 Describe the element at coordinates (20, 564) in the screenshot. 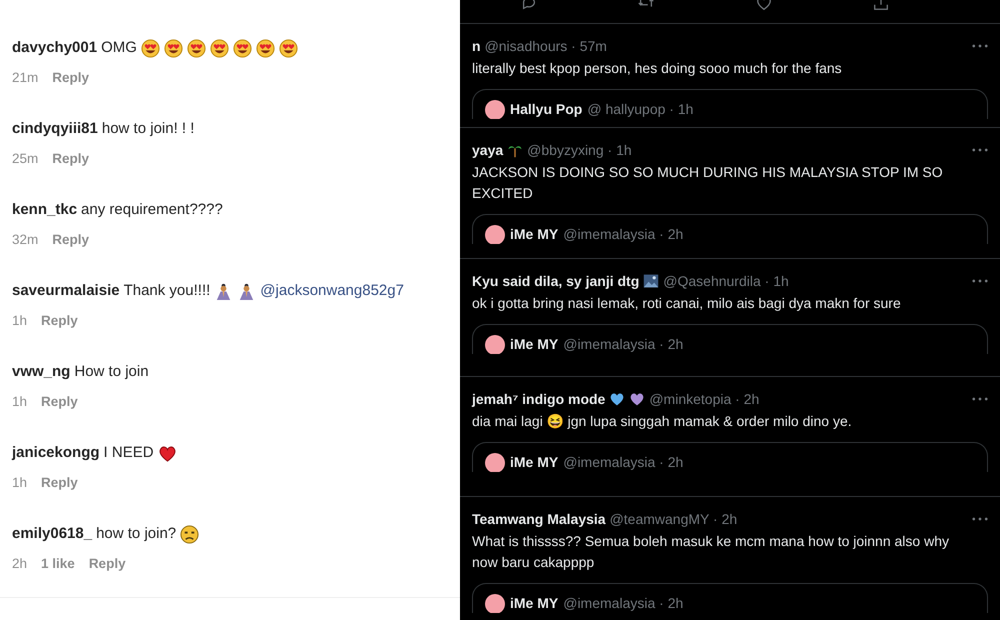

I see `comment-time: 2h` at that location.